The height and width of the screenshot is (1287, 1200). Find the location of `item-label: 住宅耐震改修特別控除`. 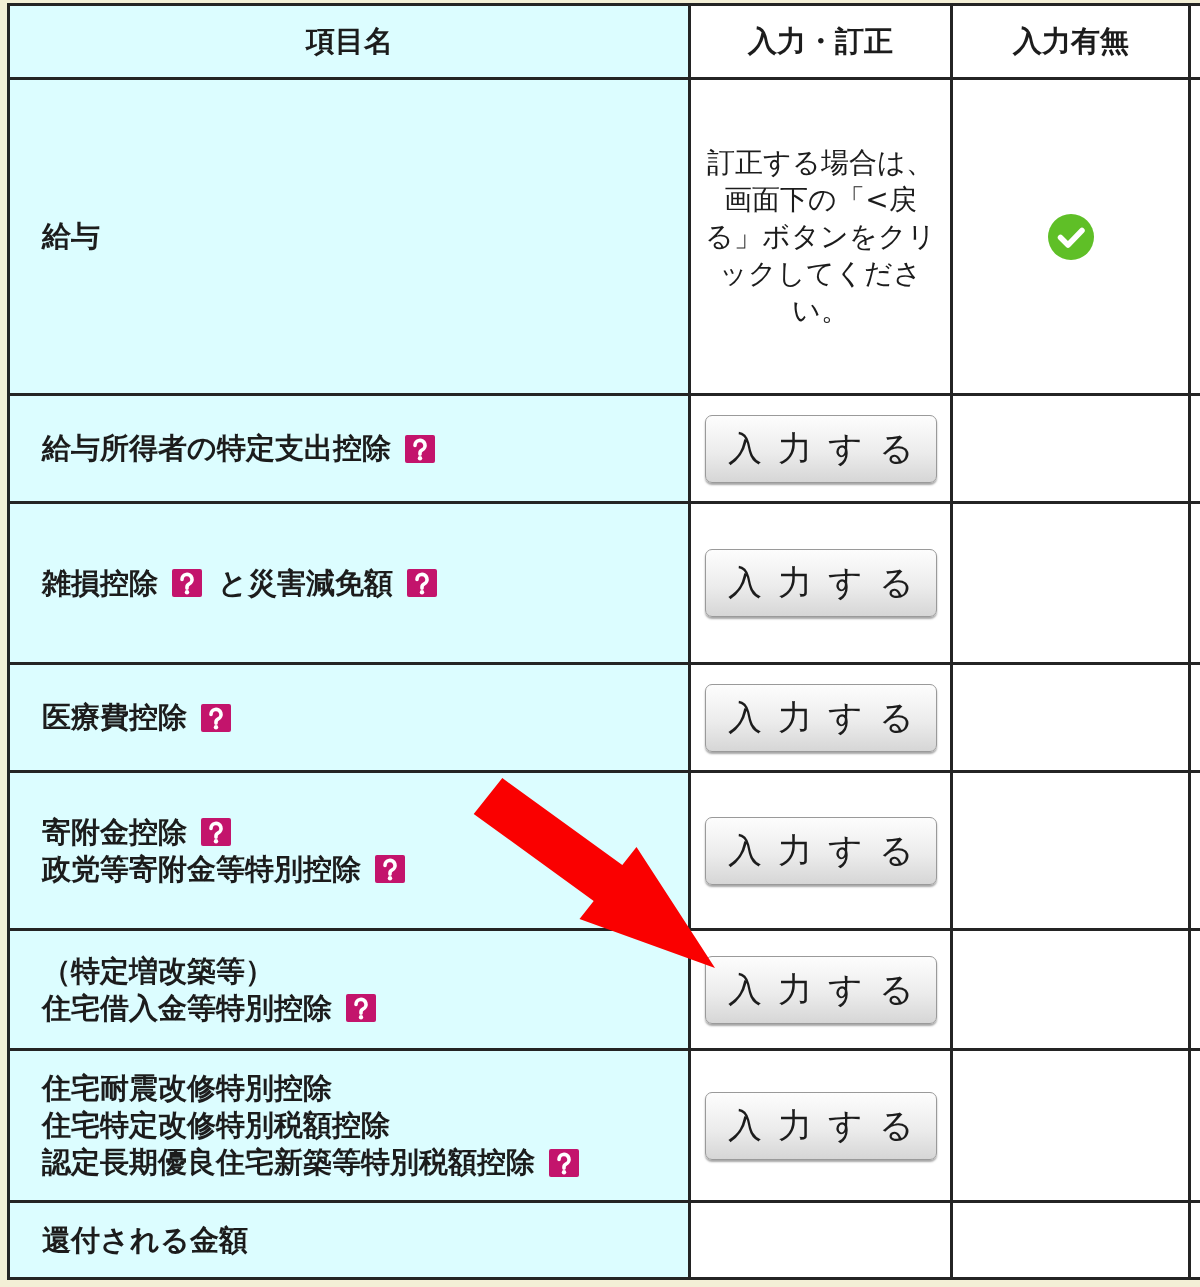

item-label: 住宅耐震改修特別控除 is located at coordinates (187, 1088).